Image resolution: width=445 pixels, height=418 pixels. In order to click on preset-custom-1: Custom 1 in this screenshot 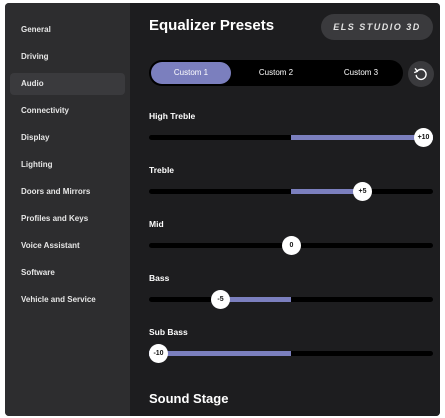, I will do `click(191, 73)`.